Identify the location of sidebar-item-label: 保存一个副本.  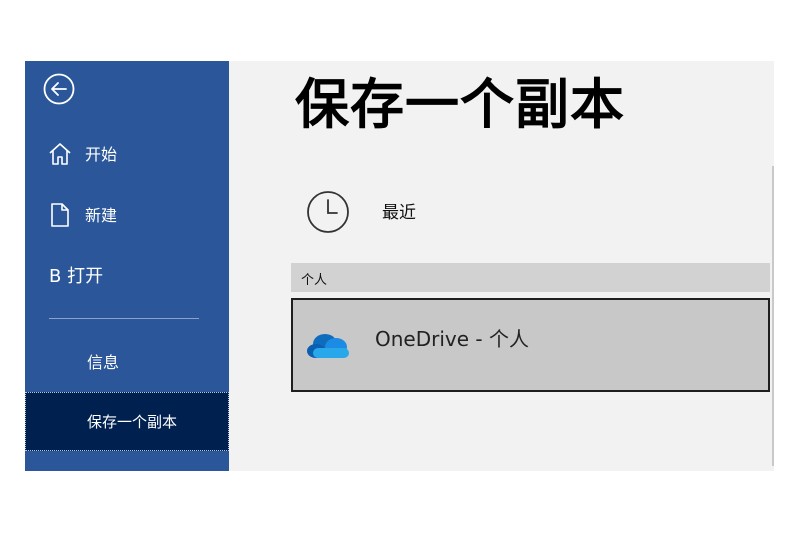
(132, 422).